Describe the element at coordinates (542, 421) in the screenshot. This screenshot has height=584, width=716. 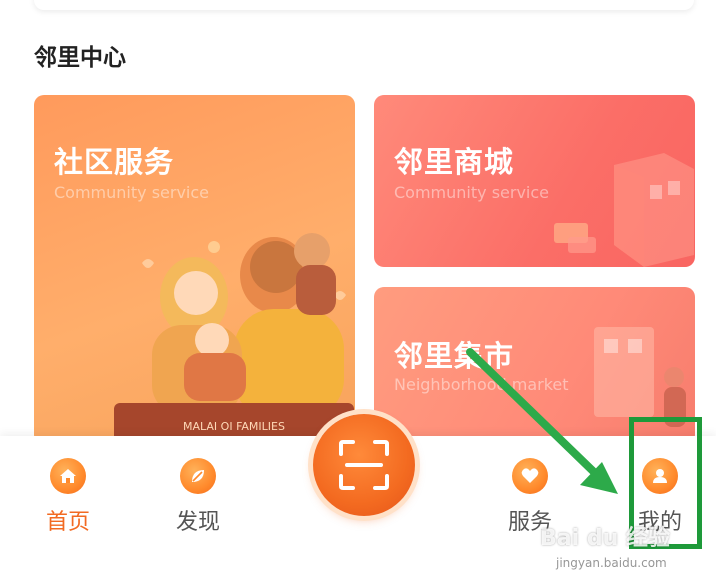
I see `annotation-arrow` at that location.